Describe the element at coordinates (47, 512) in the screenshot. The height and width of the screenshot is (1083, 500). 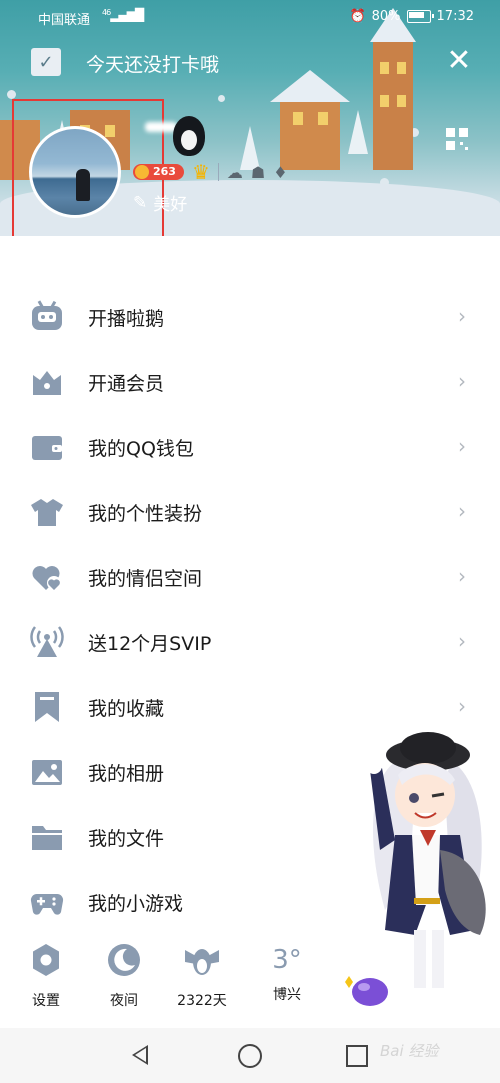
I see `tshirt-icon` at that location.